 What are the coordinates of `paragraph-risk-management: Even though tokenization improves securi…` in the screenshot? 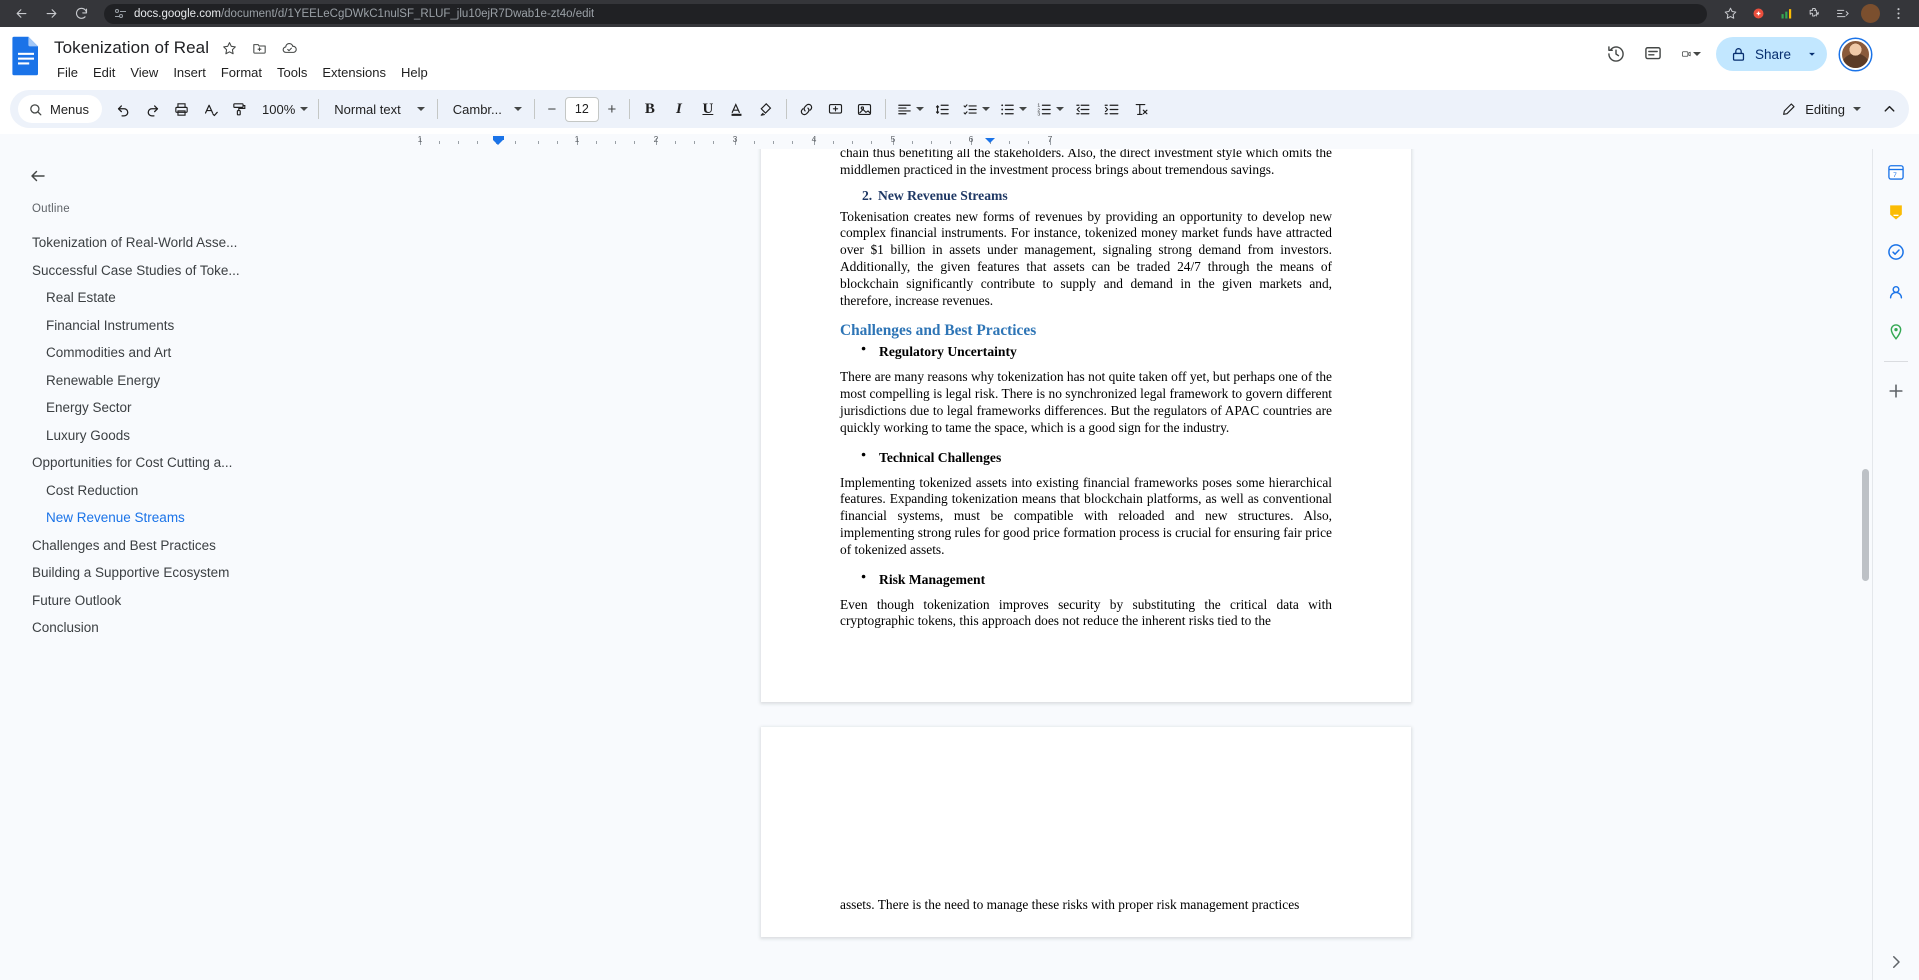 It's located at (1086, 614).